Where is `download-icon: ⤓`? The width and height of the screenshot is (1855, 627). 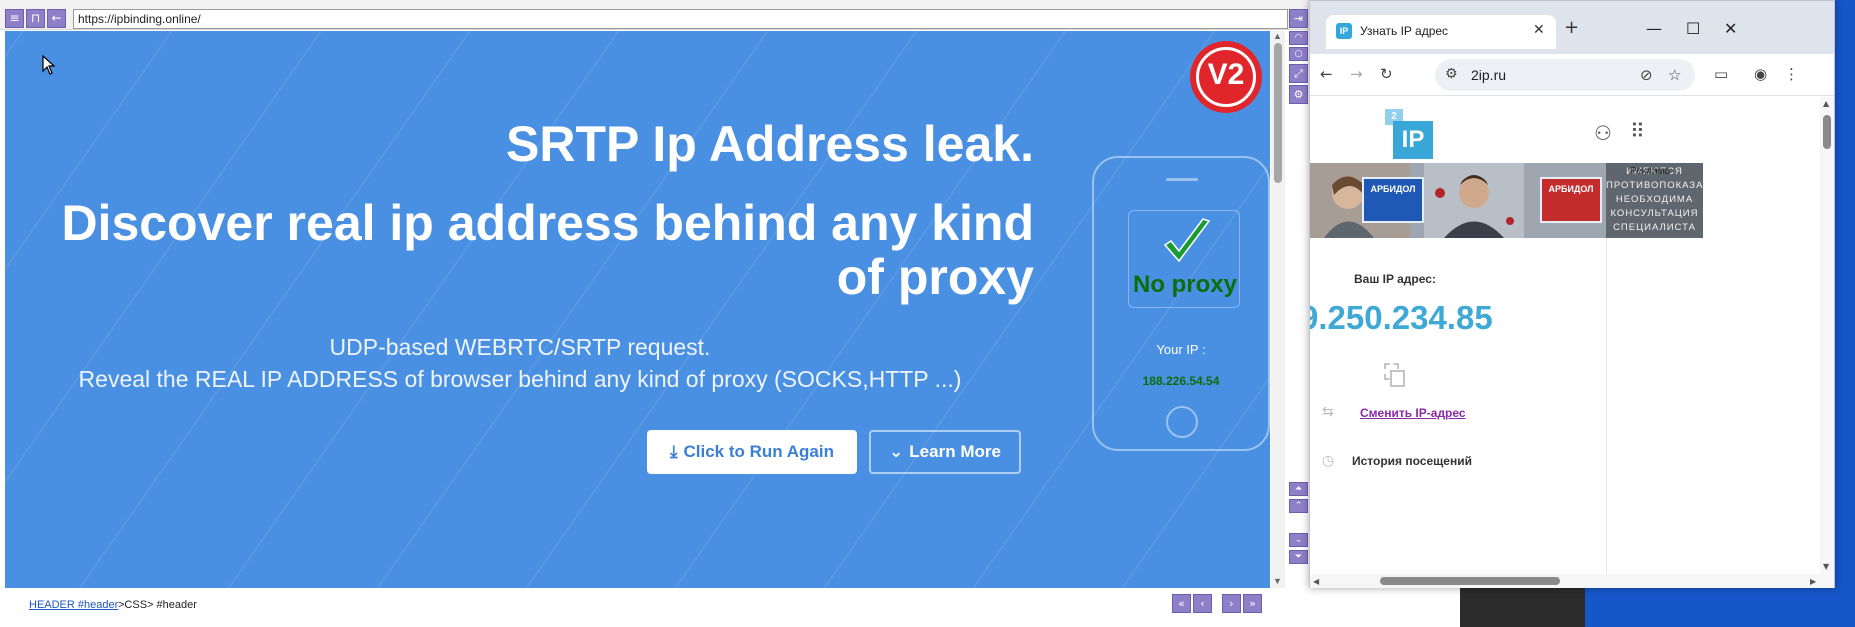
download-icon: ⤓ is located at coordinates (673, 452).